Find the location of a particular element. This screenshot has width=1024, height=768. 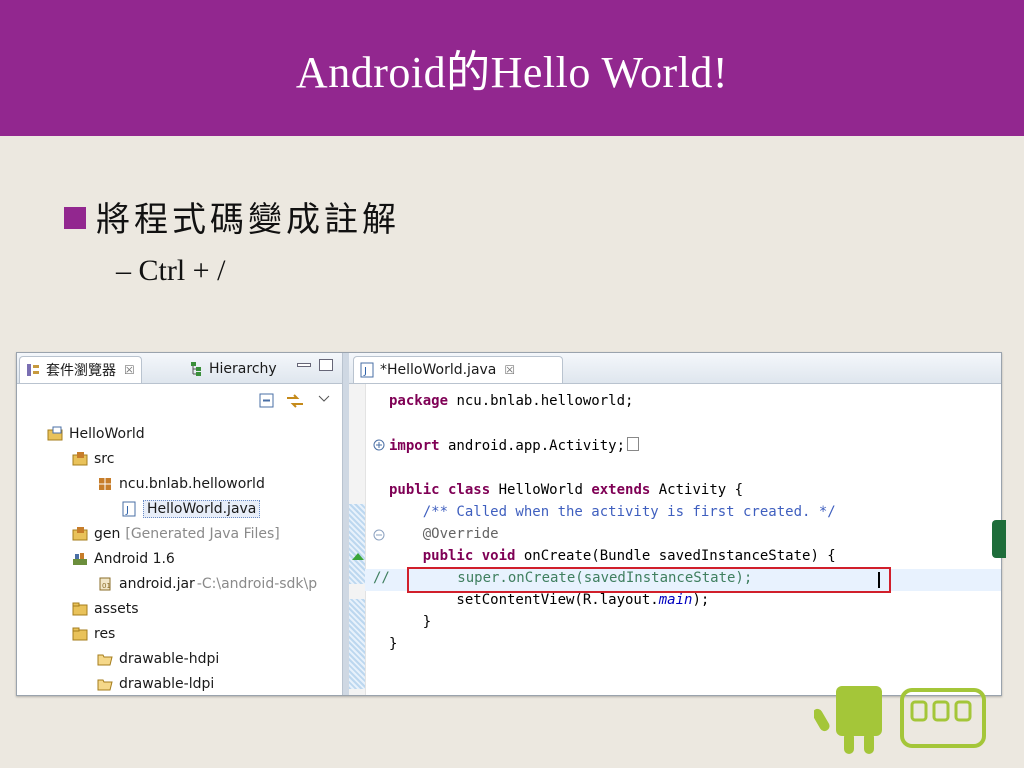

tree-label: Android 1.6 is located at coordinates (134, 559).